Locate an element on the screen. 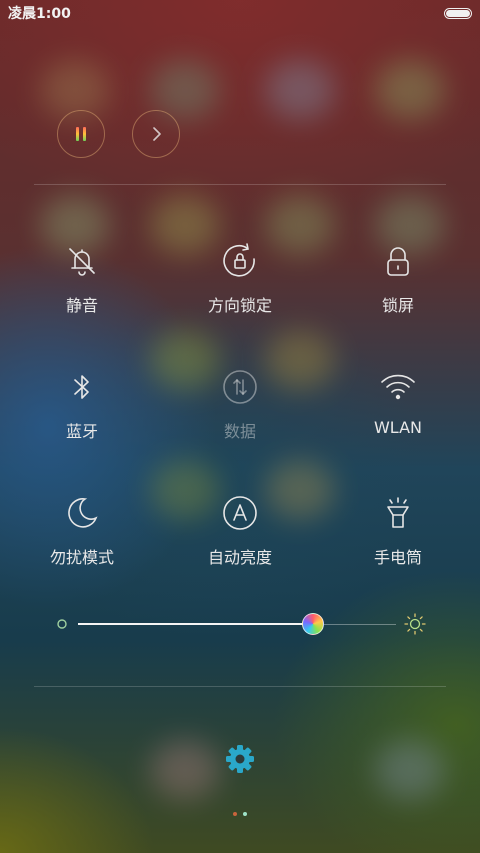 This screenshot has height=853, width=480. next-button is located at coordinates (156, 134).